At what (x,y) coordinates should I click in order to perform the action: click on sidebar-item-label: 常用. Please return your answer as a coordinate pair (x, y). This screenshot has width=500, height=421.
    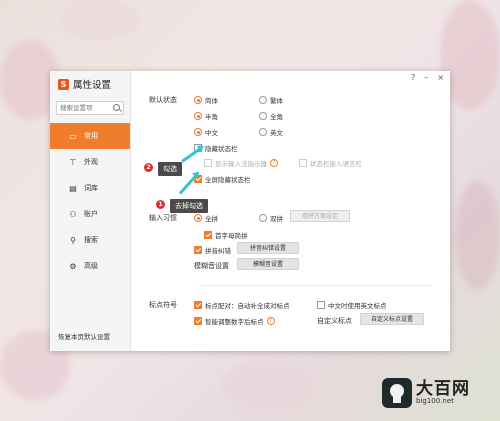
    Looking at the image, I should click on (91, 136).